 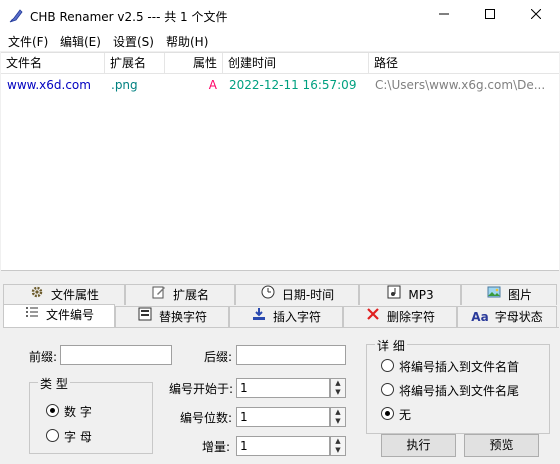 I want to click on minimize-icon, so click(x=444, y=14).